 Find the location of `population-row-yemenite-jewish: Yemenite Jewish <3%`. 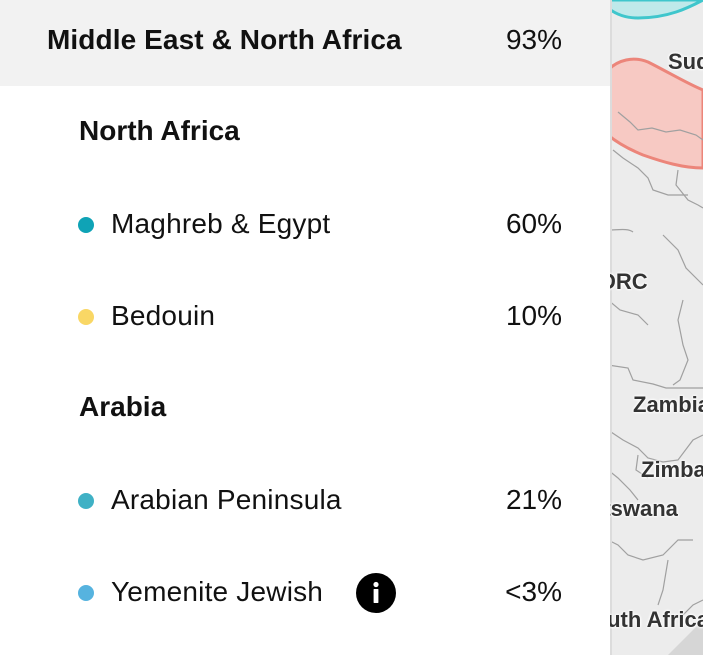

population-row-yemenite-jewish: Yemenite Jewish <3% is located at coordinates (305, 593).